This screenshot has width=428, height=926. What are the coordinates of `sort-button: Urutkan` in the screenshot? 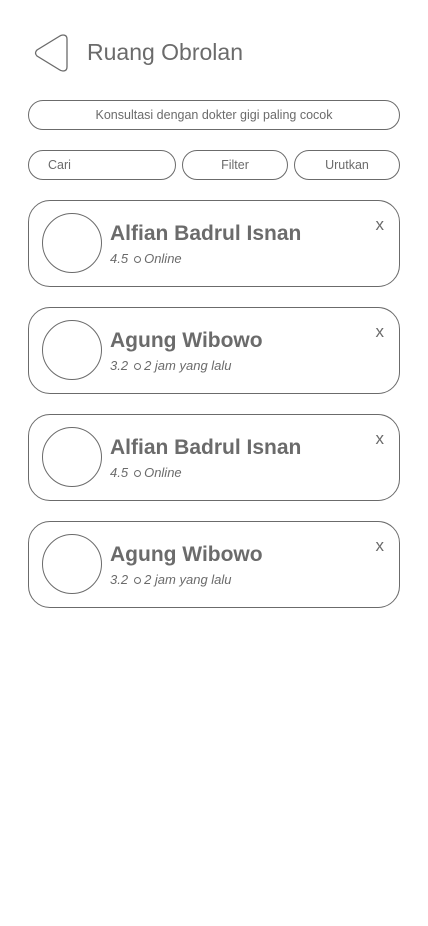 It's located at (347, 165).